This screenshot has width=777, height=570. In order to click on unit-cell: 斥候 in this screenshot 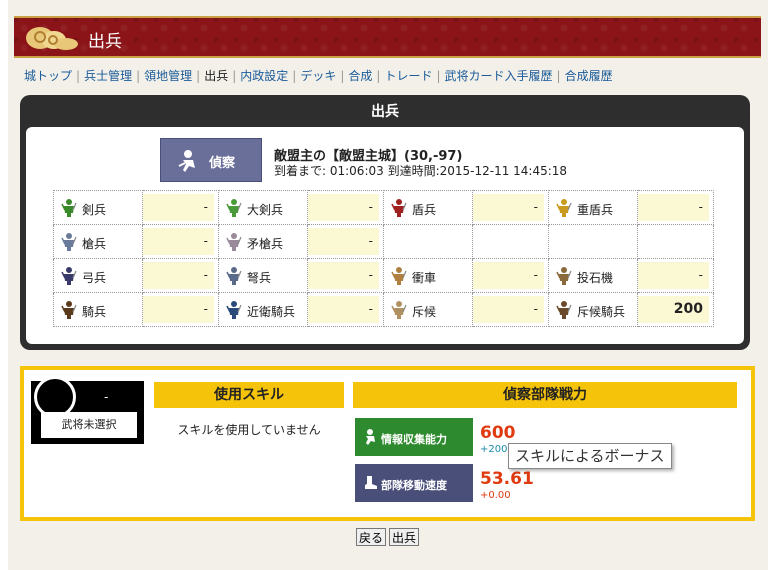, I will do `click(428, 309)`.